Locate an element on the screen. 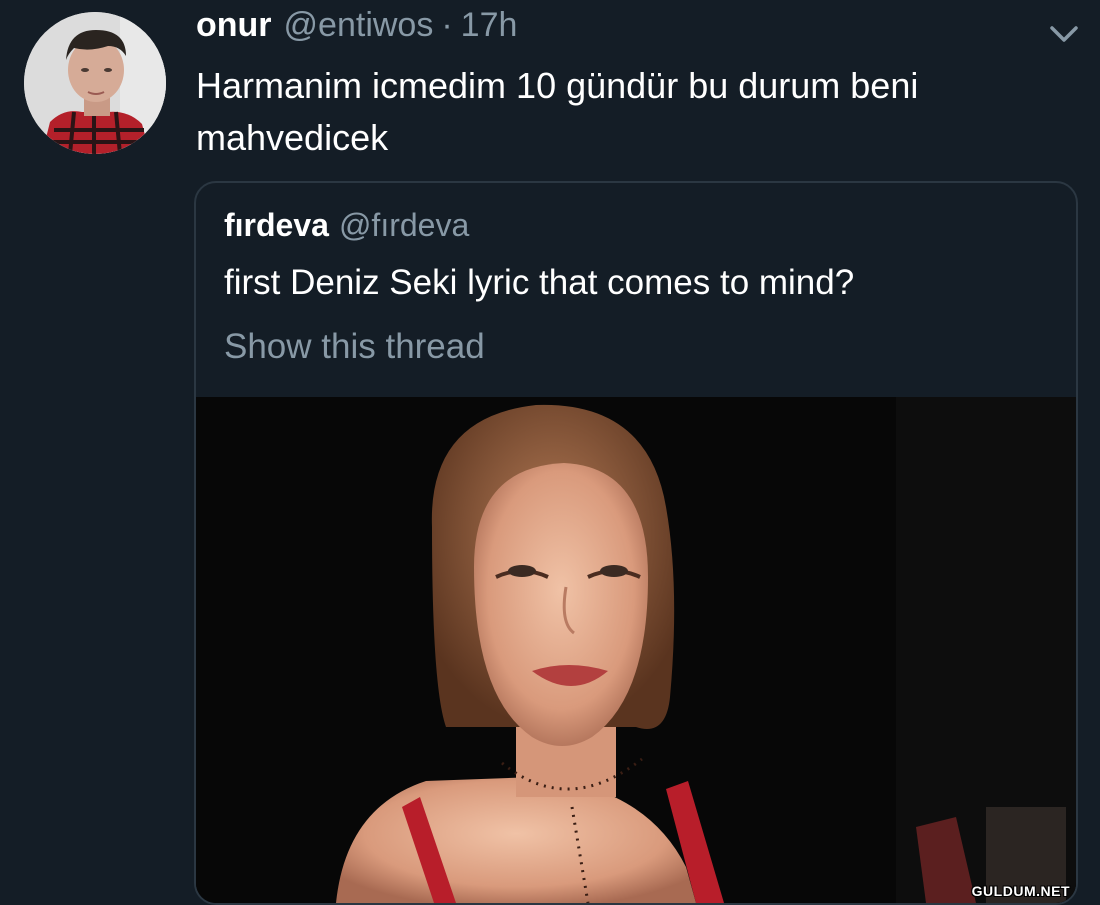  quoted-author-handle: @fırdeva is located at coordinates (404, 225).